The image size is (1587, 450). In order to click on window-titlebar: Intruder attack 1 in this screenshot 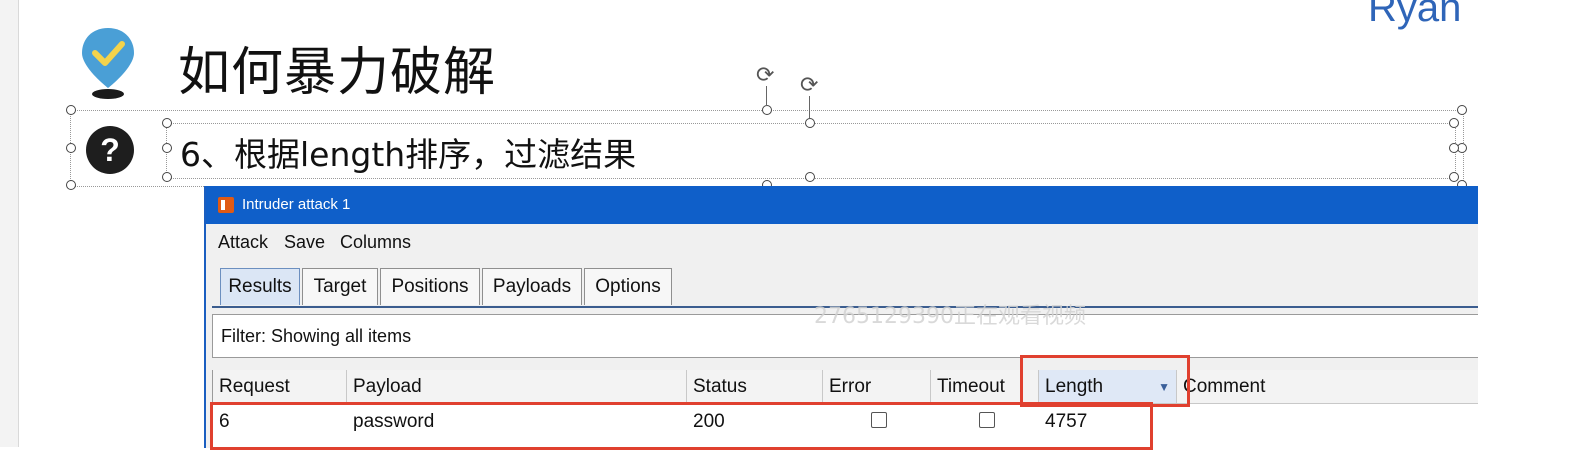, I will do `click(842, 205)`.